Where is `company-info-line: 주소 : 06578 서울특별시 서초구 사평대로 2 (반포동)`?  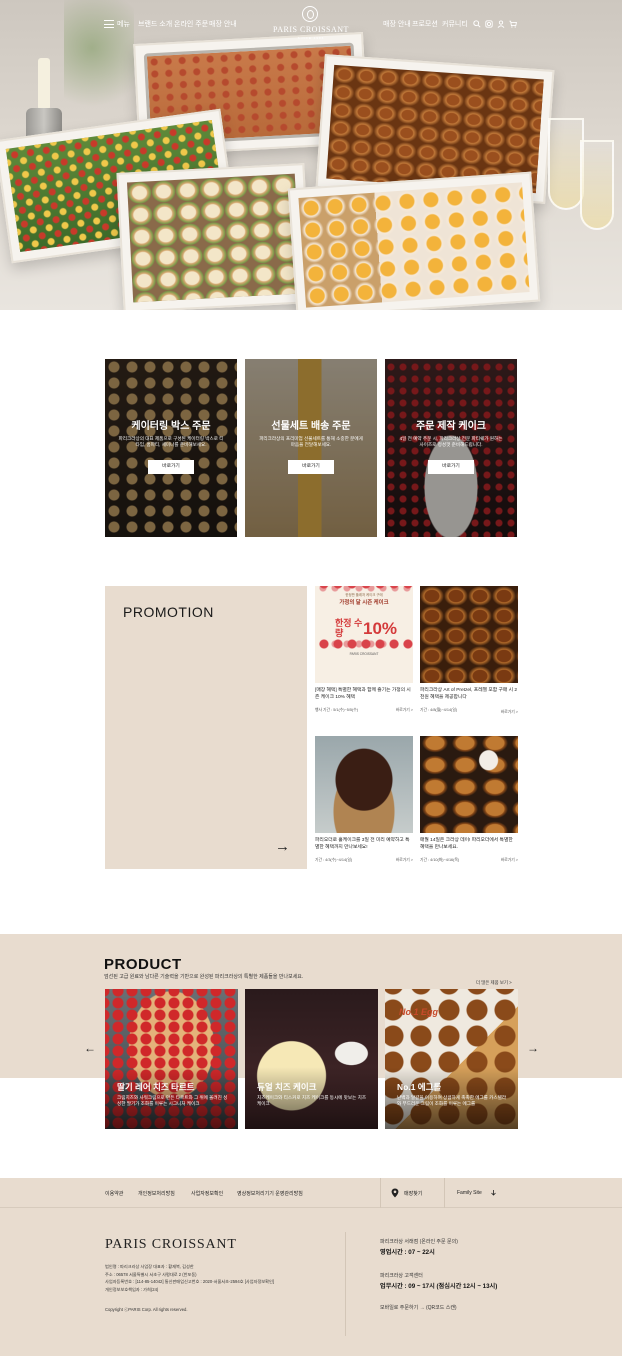
company-info-line: 주소 : 06578 서울특별시 서초구 사평대로 2 (반포동) is located at coordinates (151, 1274).